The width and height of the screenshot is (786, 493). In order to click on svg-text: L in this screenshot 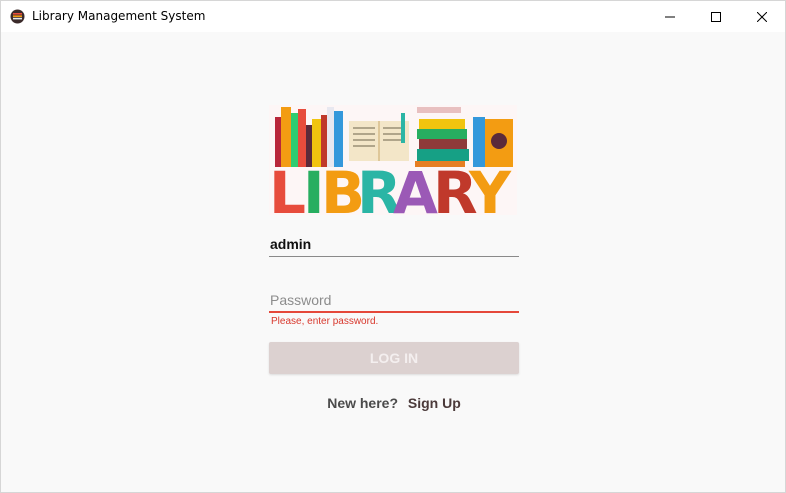, I will do `click(287, 187)`.